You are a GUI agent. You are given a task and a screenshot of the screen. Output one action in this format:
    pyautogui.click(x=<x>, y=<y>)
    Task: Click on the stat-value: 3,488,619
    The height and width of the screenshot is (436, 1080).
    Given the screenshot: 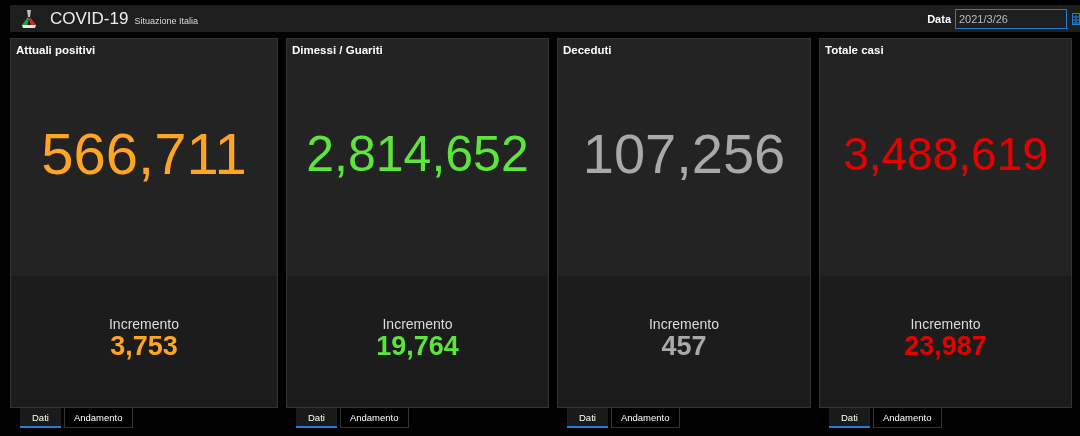 What is the action you would take?
    pyautogui.click(x=945, y=153)
    